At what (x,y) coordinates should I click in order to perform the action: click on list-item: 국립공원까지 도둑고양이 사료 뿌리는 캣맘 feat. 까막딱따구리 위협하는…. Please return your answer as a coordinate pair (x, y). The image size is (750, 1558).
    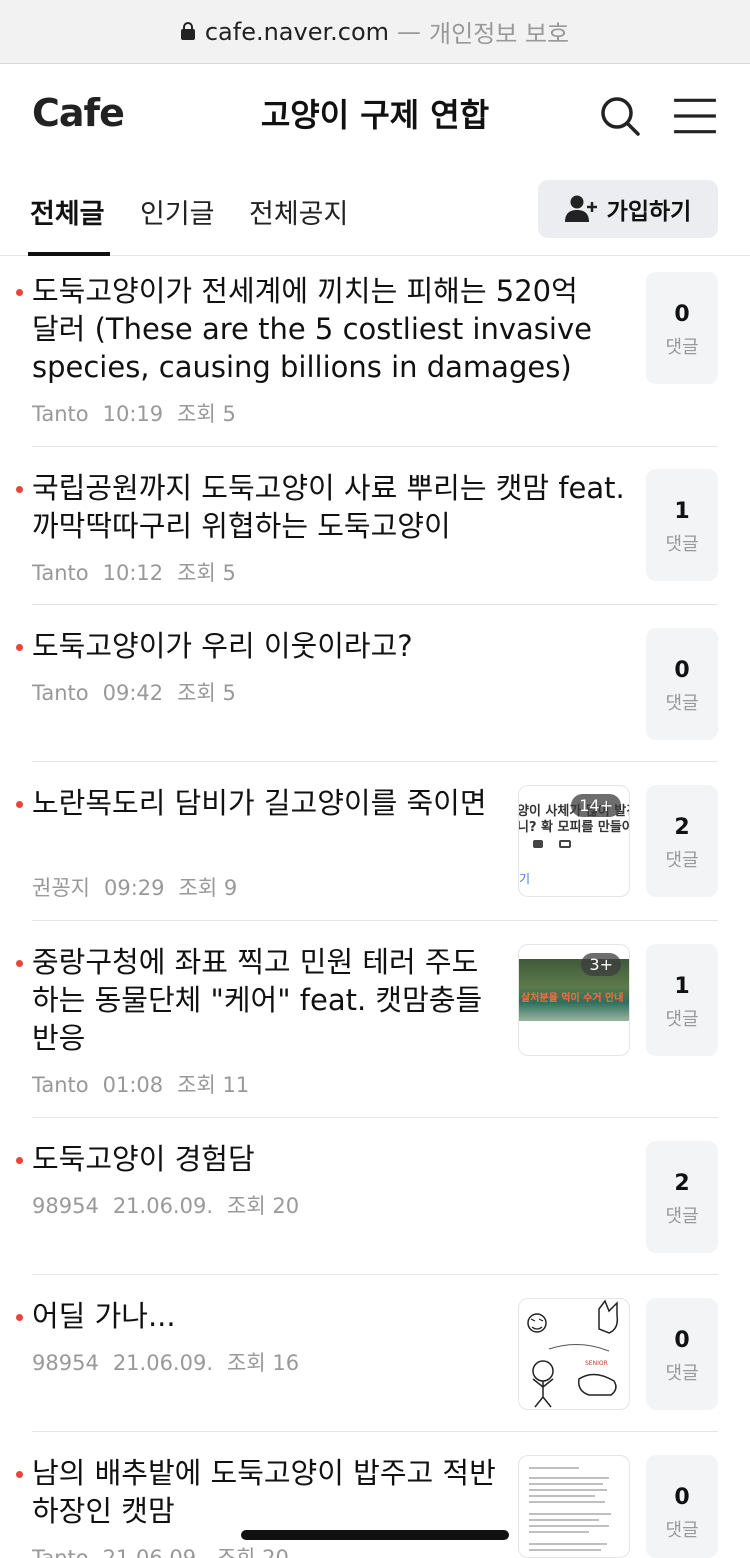
    Looking at the image, I should click on (375, 526).